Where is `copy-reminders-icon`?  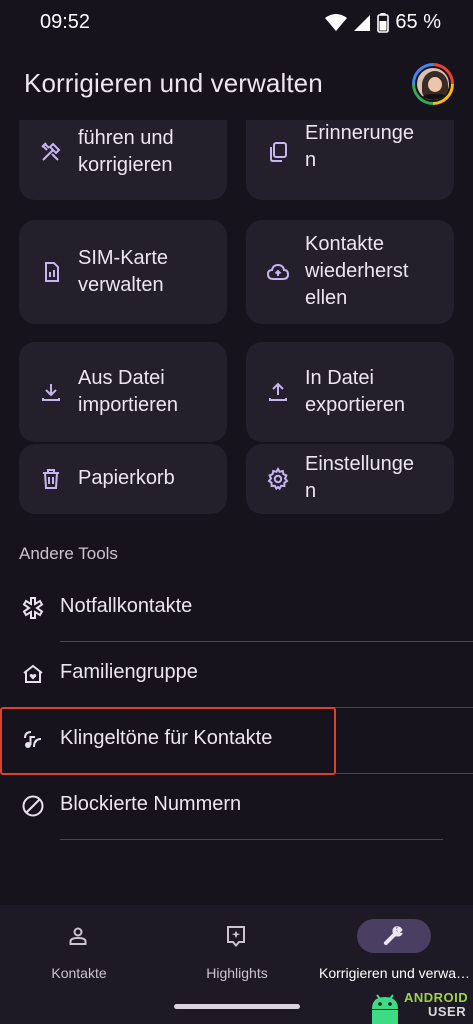 copy-reminders-icon is located at coordinates (278, 152).